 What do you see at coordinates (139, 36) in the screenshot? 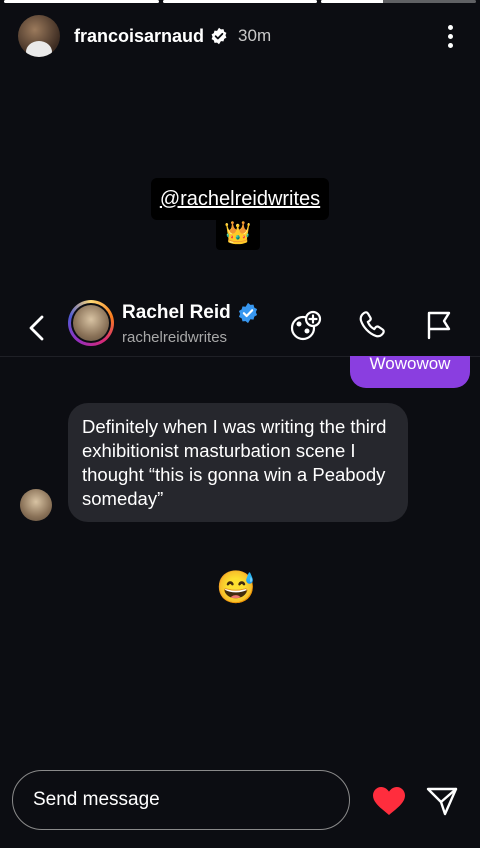
I see `story-username: francoisarnaud` at bounding box center [139, 36].